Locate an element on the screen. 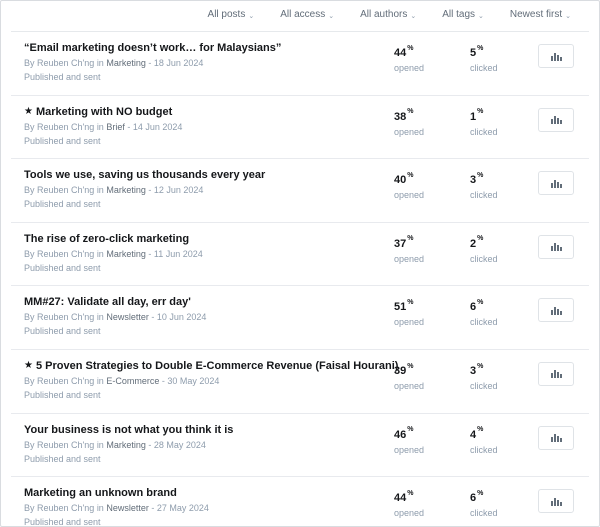  opened-rate: 39 is located at coordinates (400, 370).